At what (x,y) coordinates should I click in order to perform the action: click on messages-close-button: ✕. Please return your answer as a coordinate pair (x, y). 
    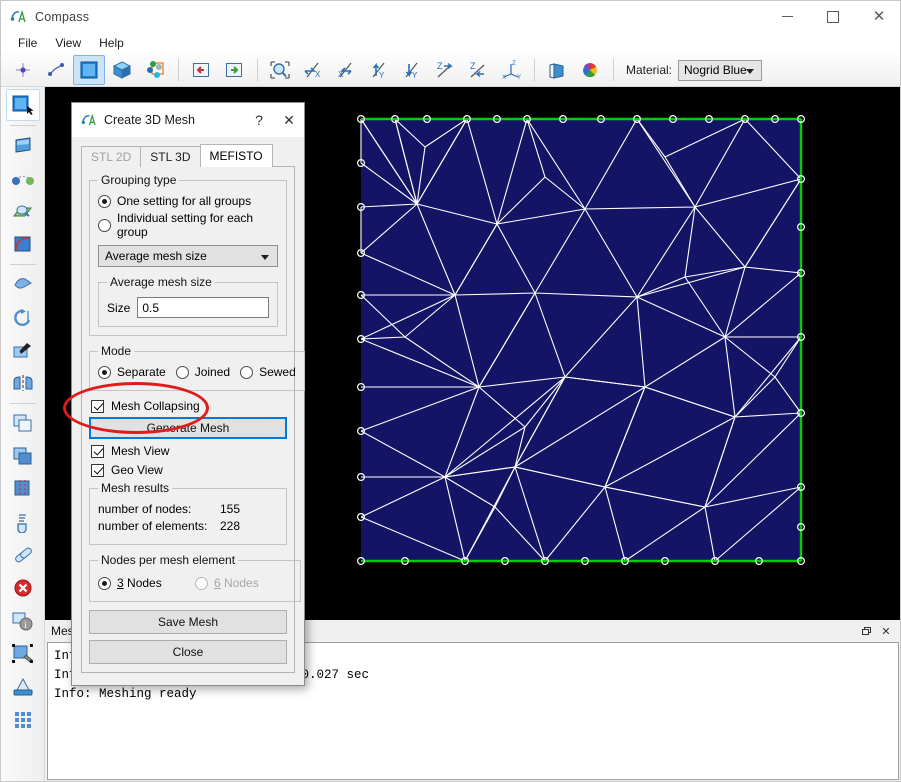
    Looking at the image, I should click on (886, 631).